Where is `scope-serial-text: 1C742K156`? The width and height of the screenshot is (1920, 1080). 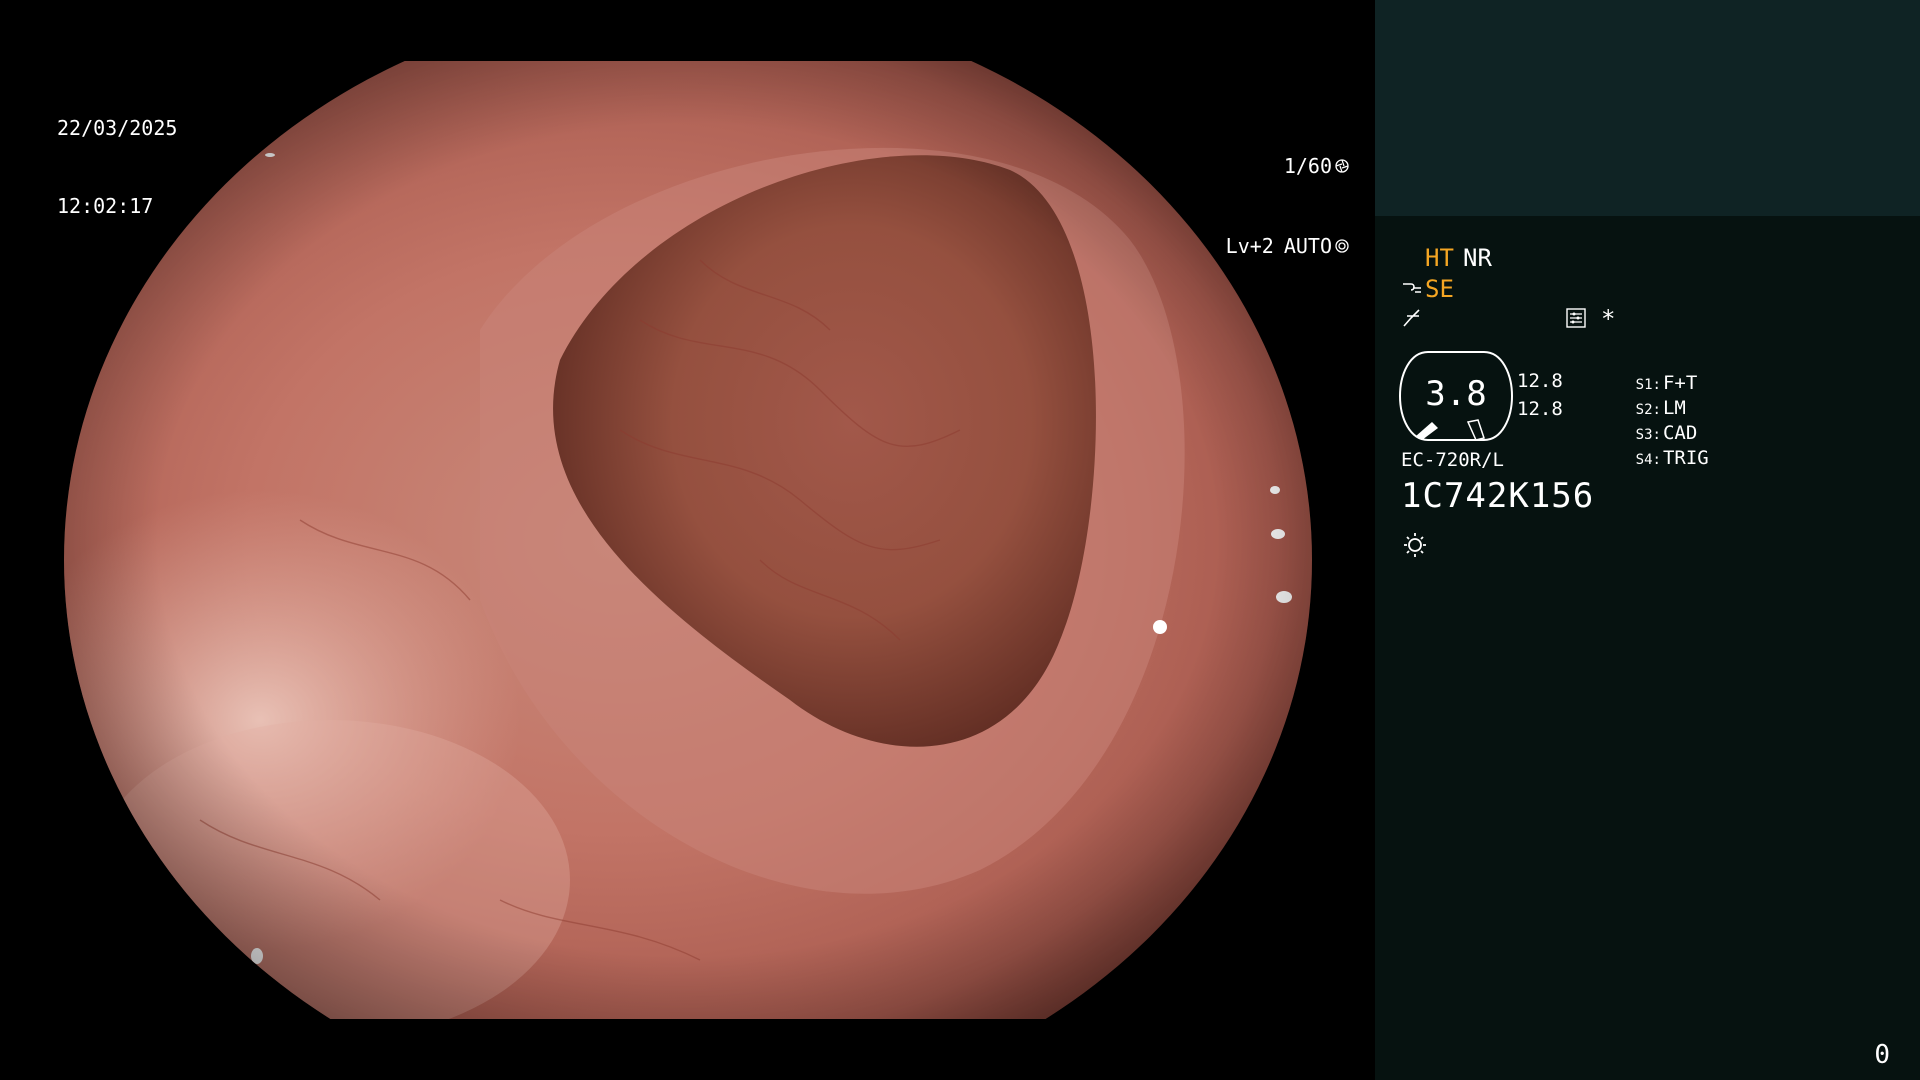
scope-serial-text: 1C742K156 is located at coordinates (1498, 496).